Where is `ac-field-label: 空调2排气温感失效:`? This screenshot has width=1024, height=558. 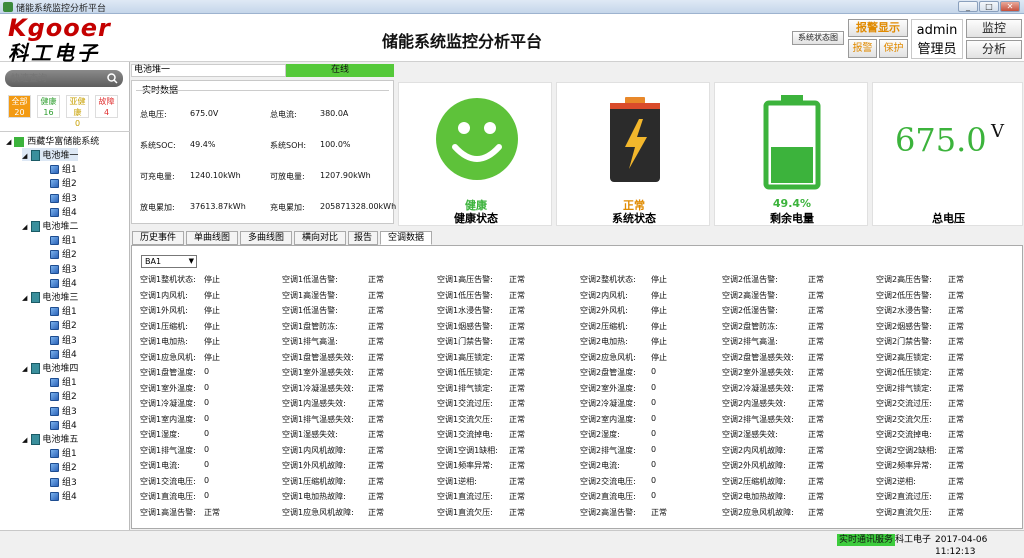
ac-field-label: 空调2排气温感失效: is located at coordinates (758, 419).